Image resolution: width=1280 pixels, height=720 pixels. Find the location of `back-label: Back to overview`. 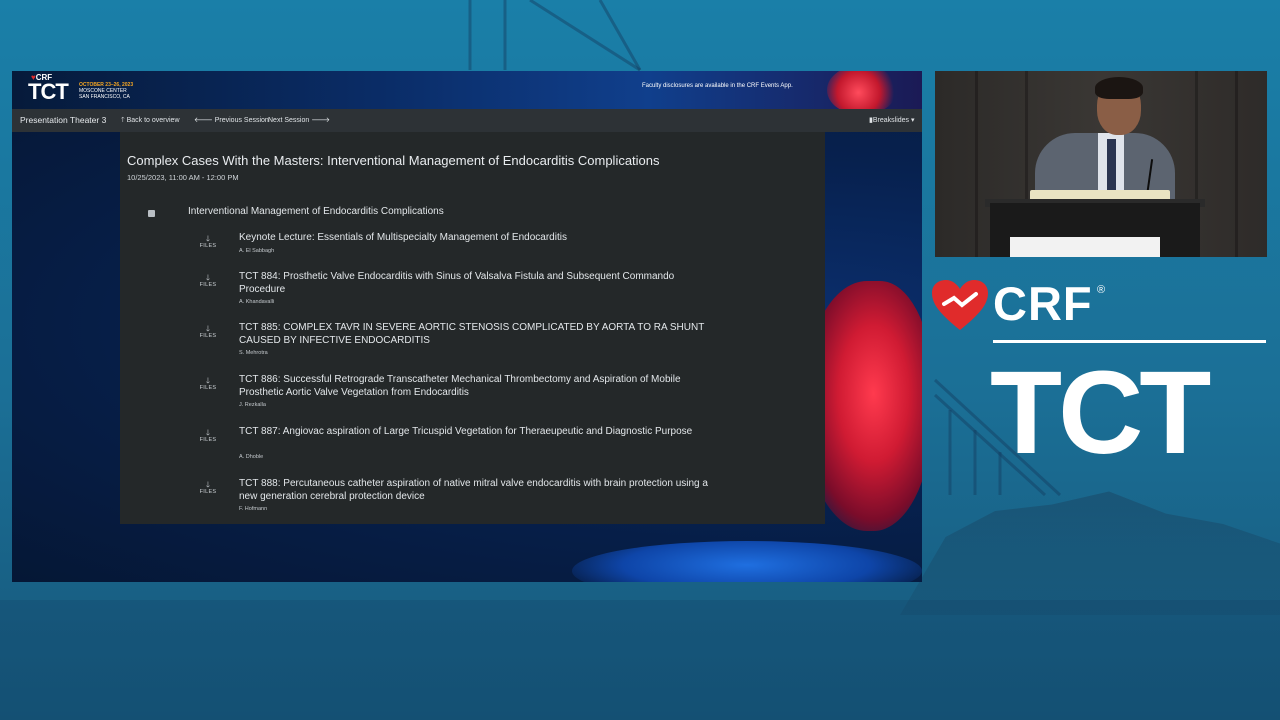

back-label: Back to overview is located at coordinates (153, 120).